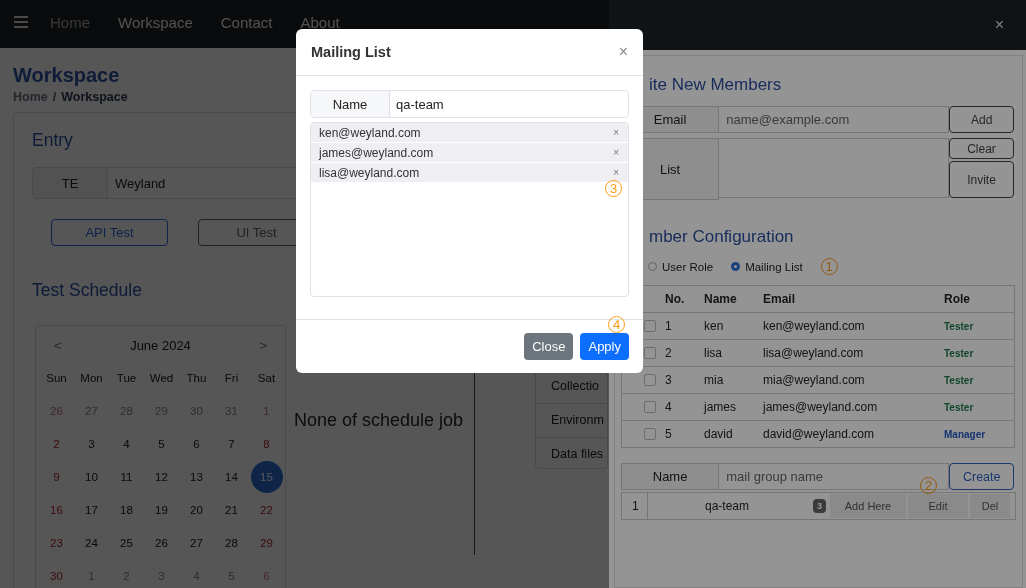 The width and height of the screenshot is (1026, 588). What do you see at coordinates (126, 378) in the screenshot?
I see `weekday-label: Tue` at bounding box center [126, 378].